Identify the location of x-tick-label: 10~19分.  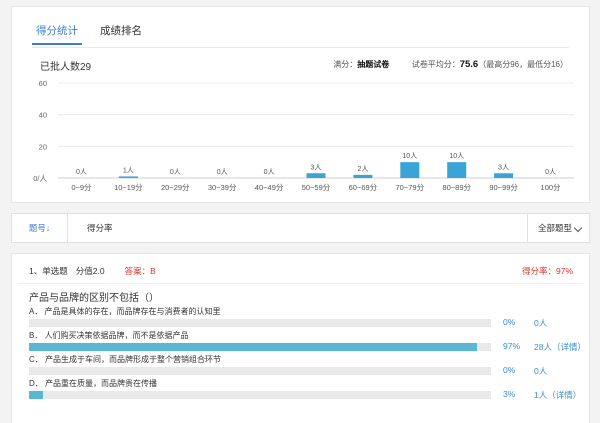
(128, 187).